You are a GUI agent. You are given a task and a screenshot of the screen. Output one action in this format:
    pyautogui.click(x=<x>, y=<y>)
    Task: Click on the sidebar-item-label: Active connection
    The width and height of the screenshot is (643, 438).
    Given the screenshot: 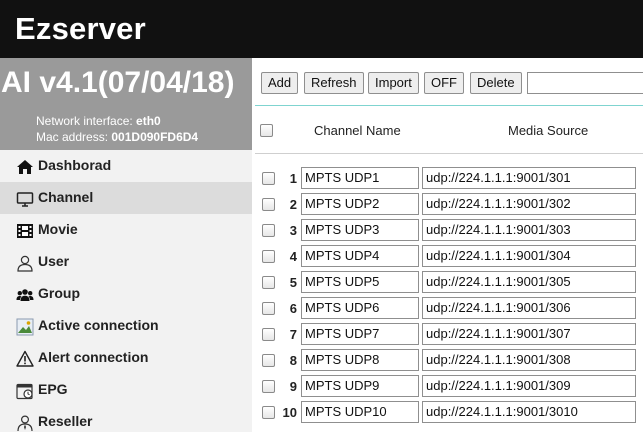 What is the action you would take?
    pyautogui.click(x=98, y=325)
    